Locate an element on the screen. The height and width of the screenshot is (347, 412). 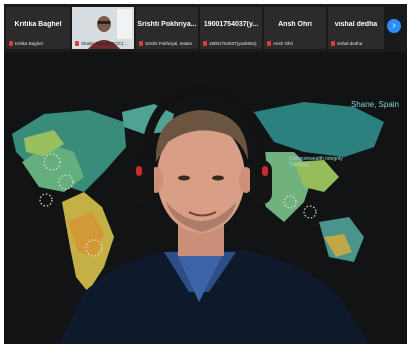
speaker-label: Shane, Spain is located at coordinates (374, 104).